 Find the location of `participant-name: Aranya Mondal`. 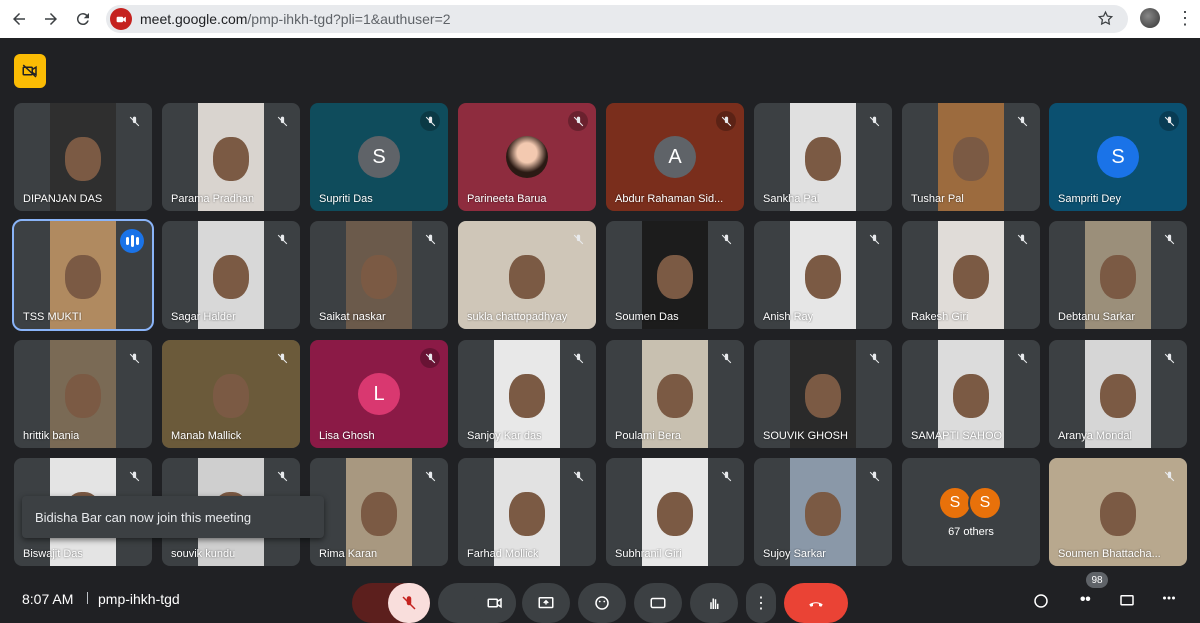

participant-name: Aranya Mondal is located at coordinates (1095, 436).